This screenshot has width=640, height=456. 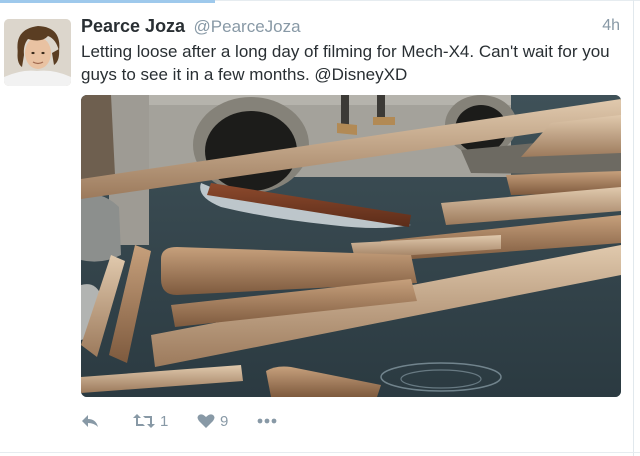 I want to click on reply-icon, so click(x=90, y=421).